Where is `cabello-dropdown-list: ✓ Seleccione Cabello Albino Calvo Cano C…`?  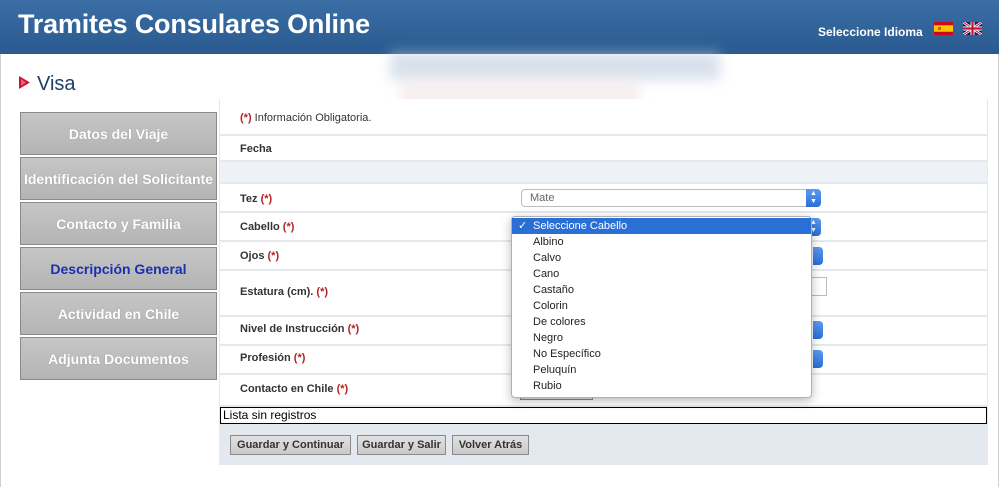 cabello-dropdown-list: ✓ Seleccione Cabello Albino Calvo Cano C… is located at coordinates (661, 307).